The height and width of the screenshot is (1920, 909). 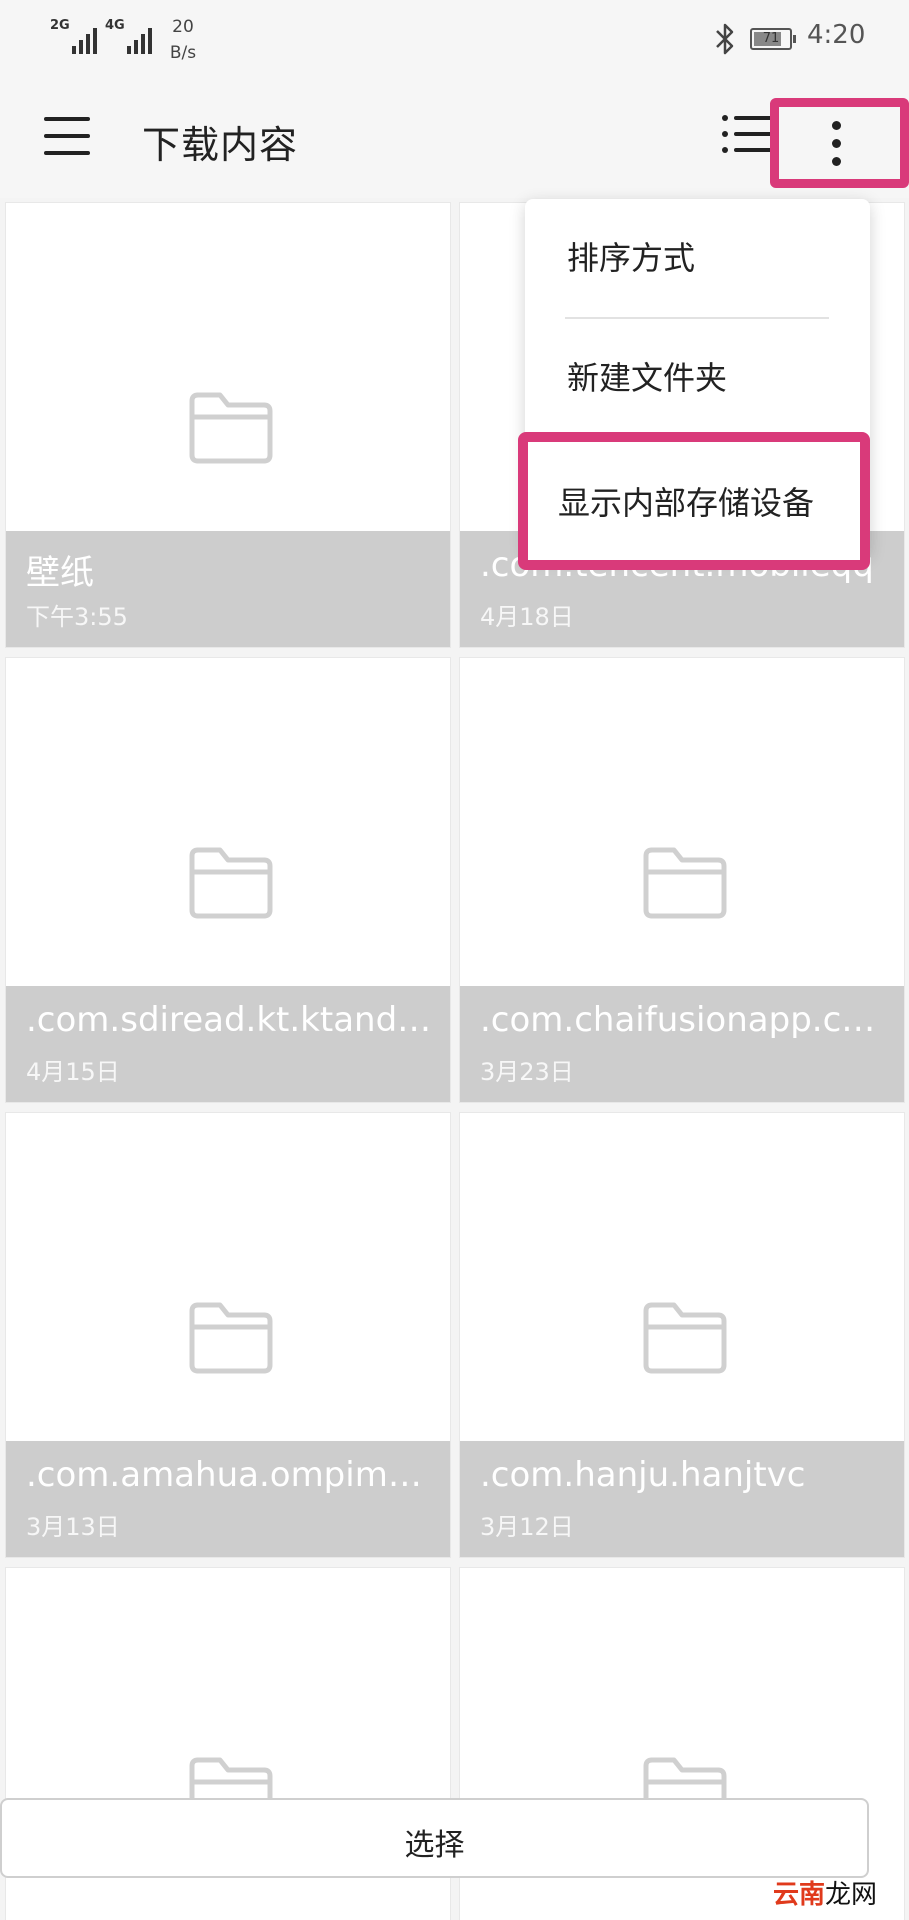 What do you see at coordinates (527, 617) in the screenshot?
I see `folder-date: 4月18日` at bounding box center [527, 617].